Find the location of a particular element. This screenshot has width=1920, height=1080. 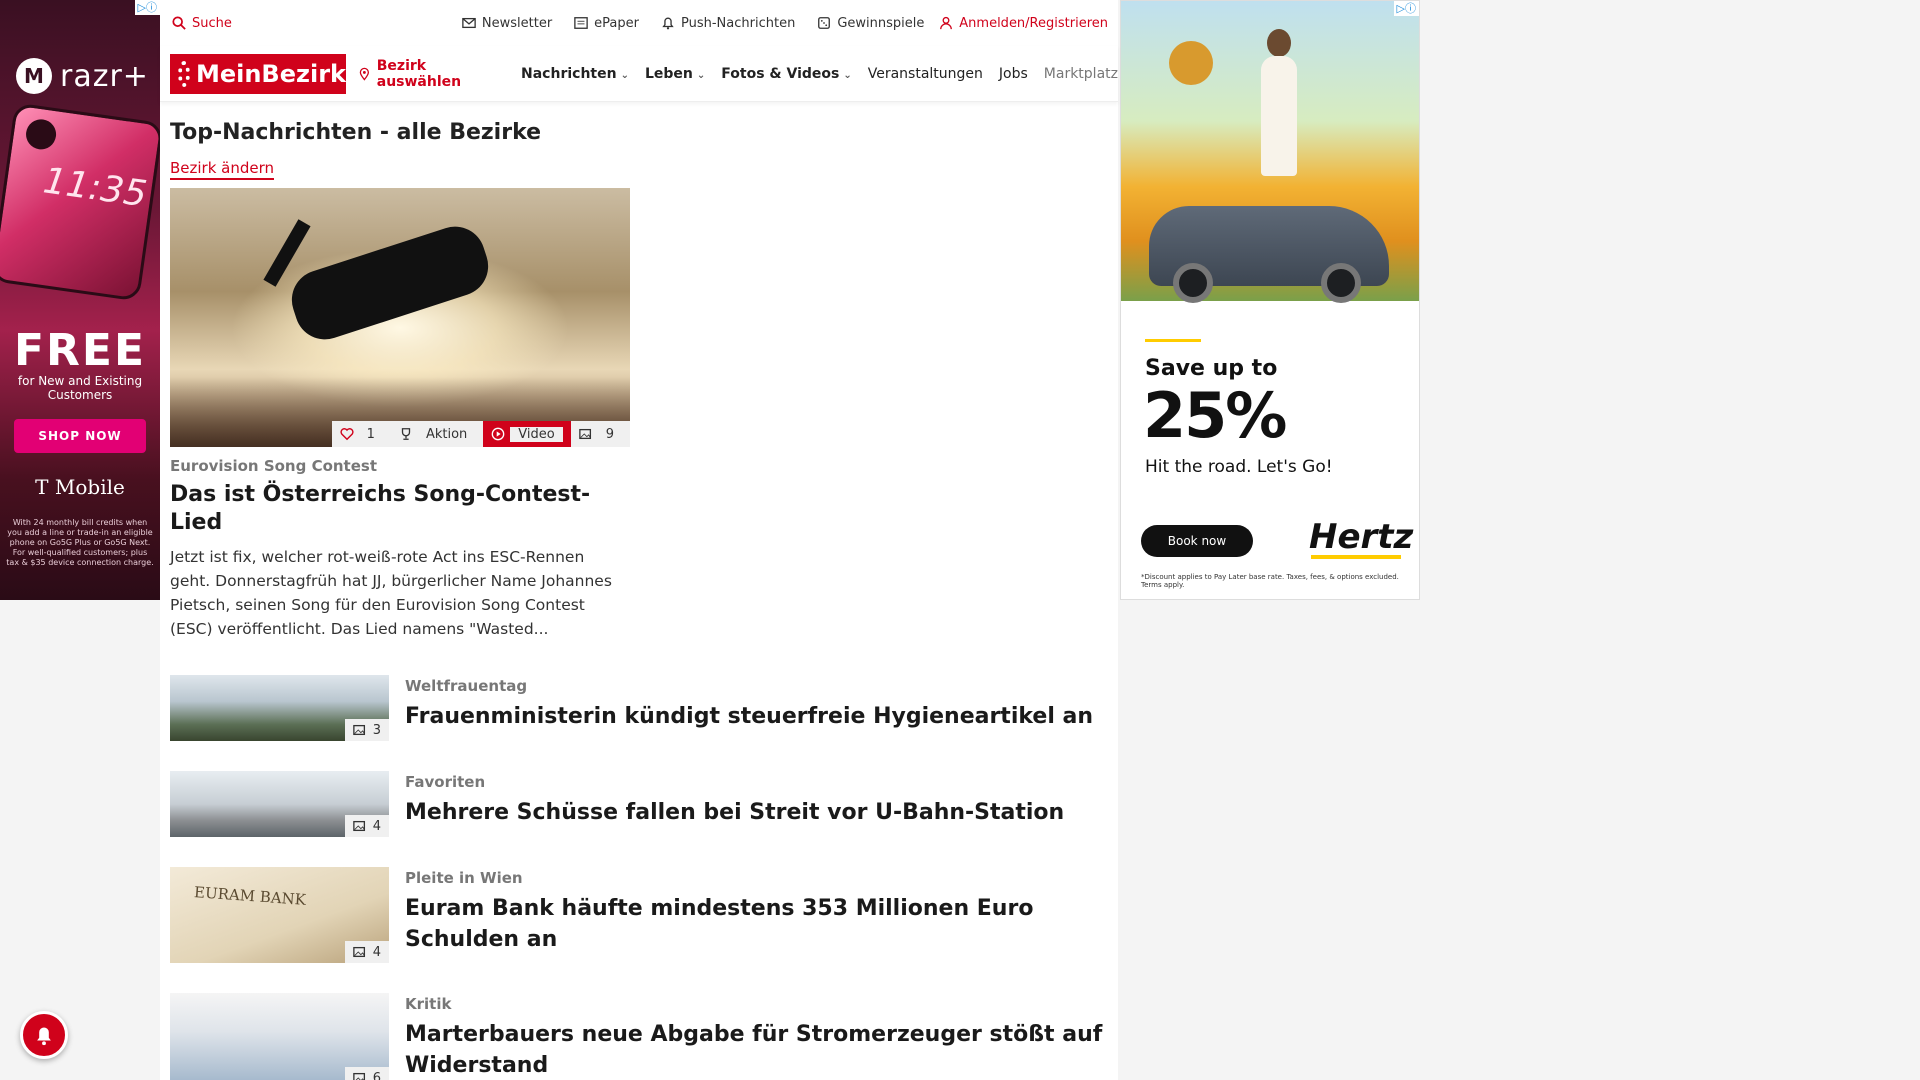

newsletter-link: Newsletter is located at coordinates (507, 23).